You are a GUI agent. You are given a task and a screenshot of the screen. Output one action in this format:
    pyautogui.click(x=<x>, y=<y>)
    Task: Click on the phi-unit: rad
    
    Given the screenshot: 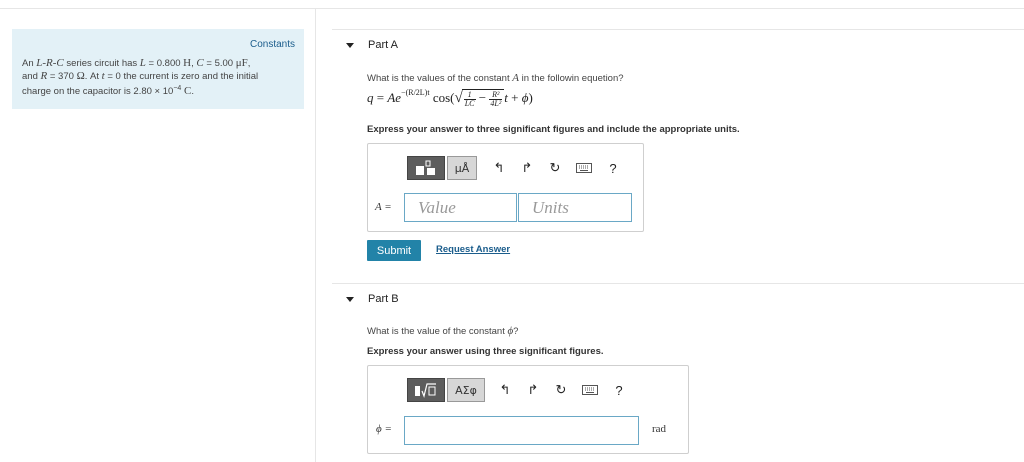 What is the action you would take?
    pyautogui.click(x=659, y=429)
    